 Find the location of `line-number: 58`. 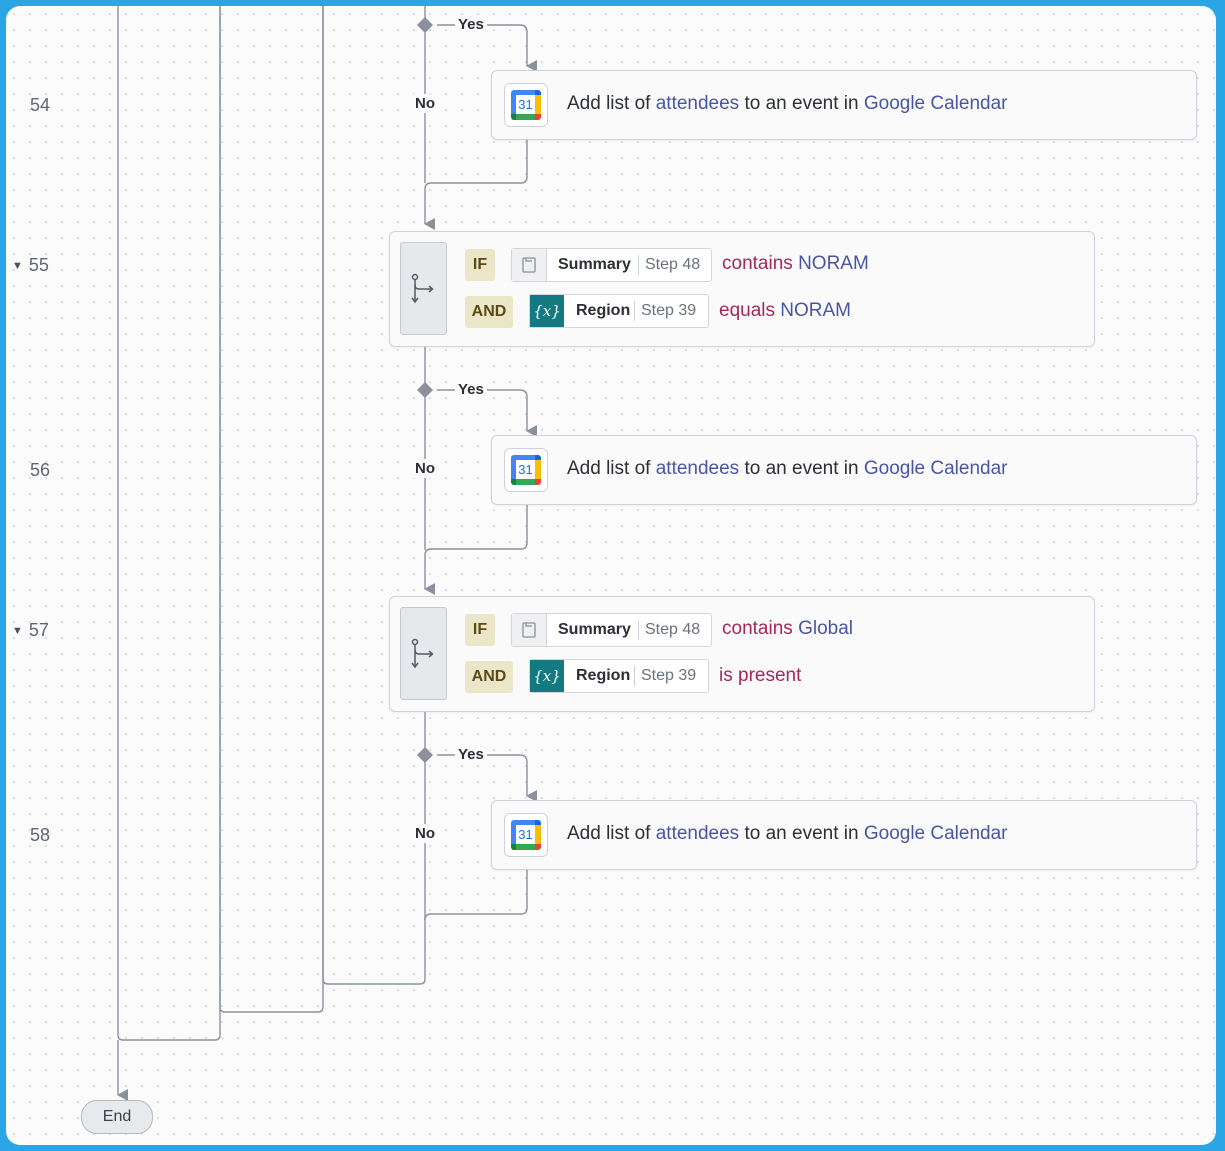

line-number: 58 is located at coordinates (40, 835).